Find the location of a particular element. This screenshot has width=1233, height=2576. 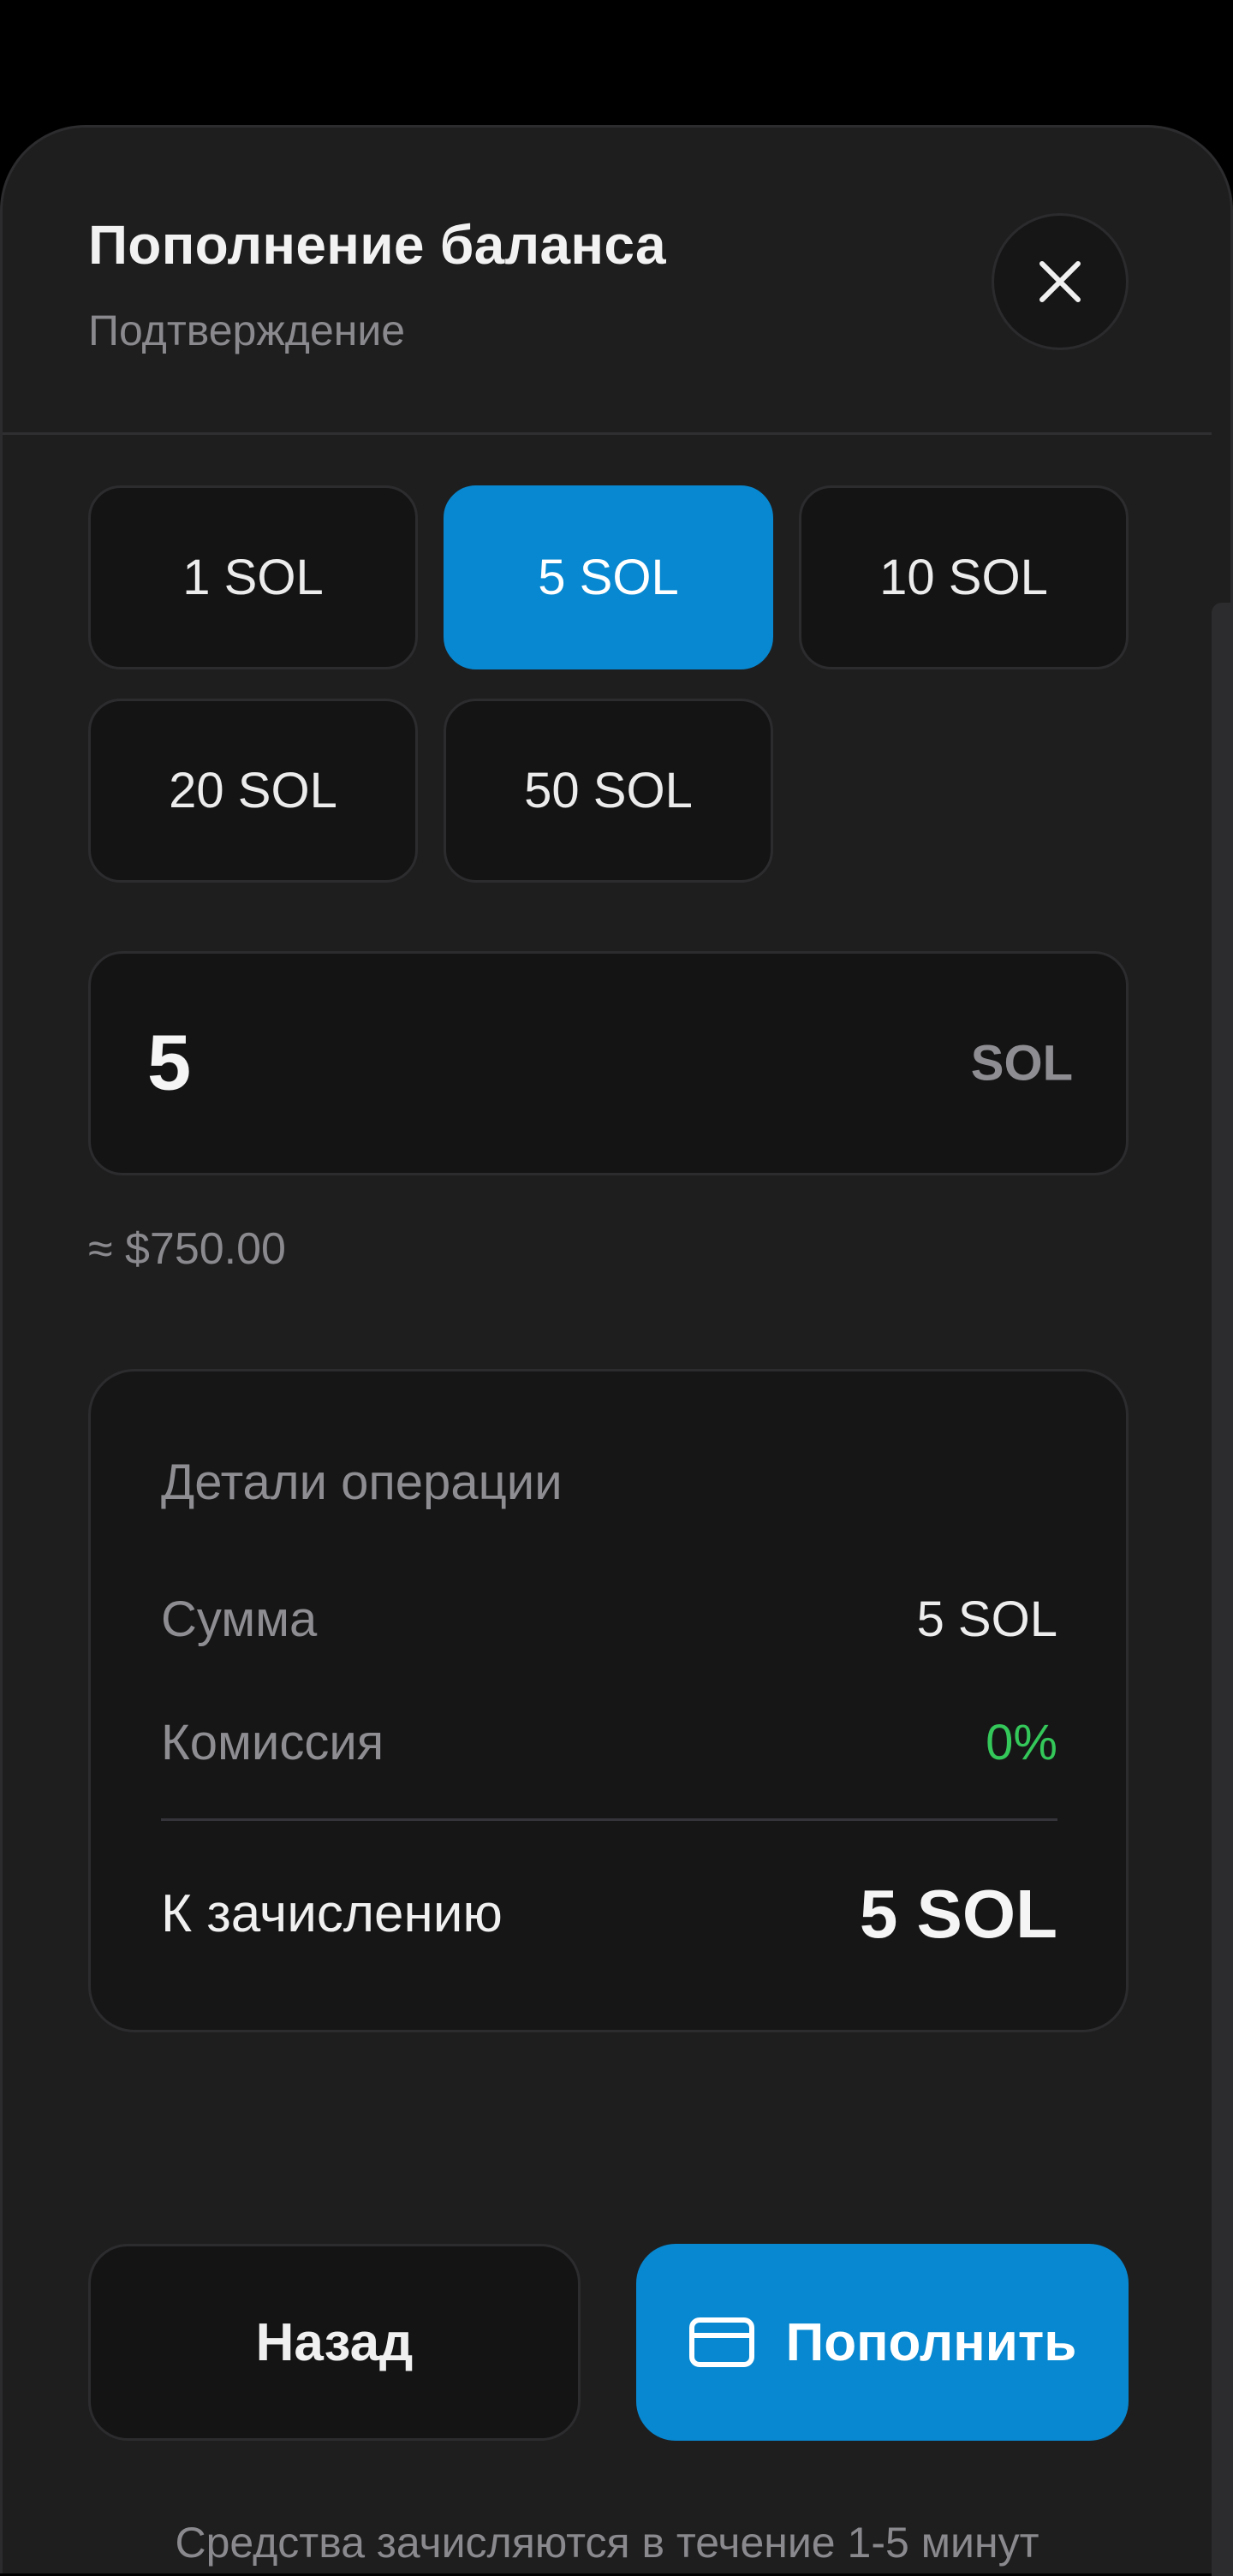

preset-label: 5 SOL is located at coordinates (608, 577).